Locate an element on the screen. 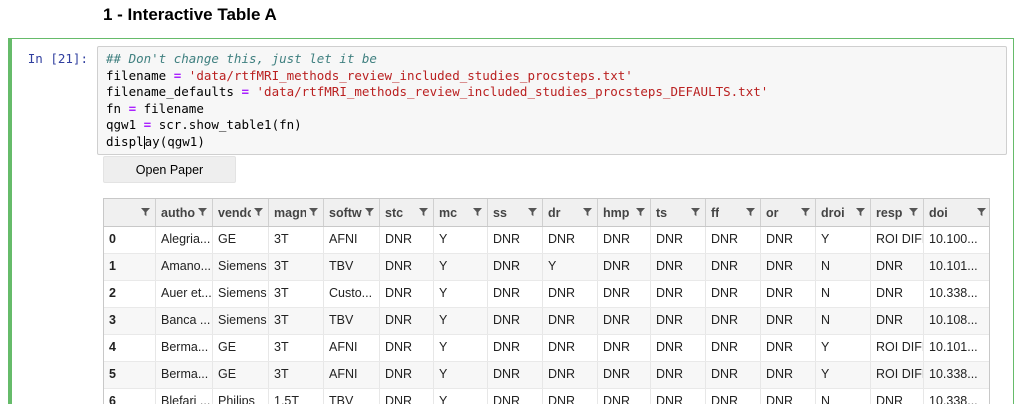  row-index: 1 is located at coordinates (130, 267).